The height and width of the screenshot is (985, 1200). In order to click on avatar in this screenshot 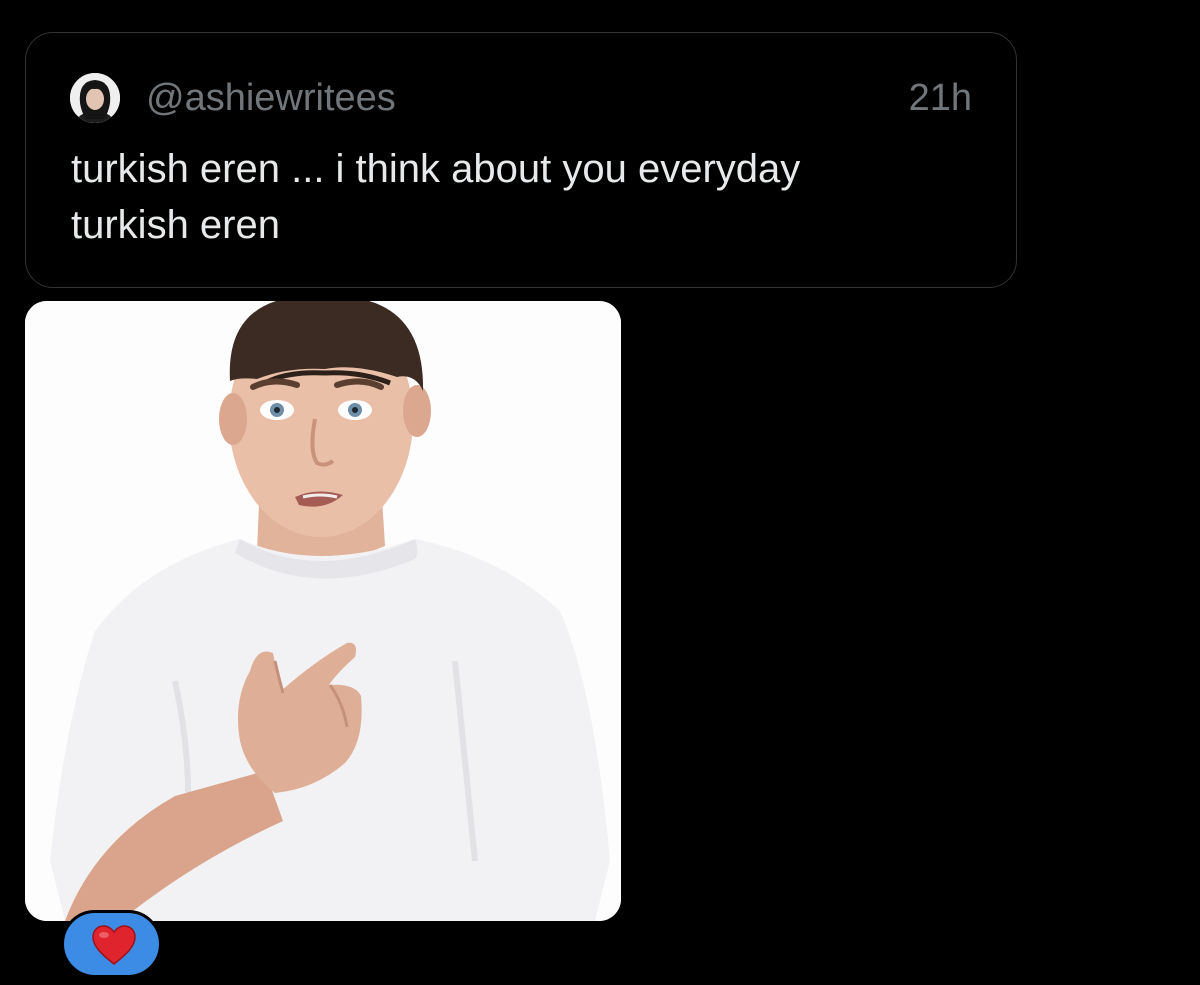, I will do `click(95, 98)`.